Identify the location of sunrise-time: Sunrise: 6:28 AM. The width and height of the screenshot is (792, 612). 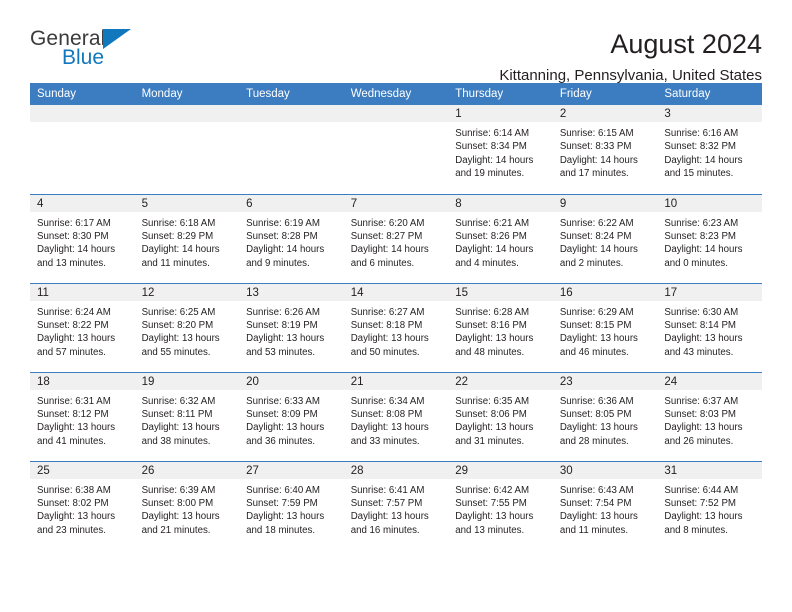
(492, 312).